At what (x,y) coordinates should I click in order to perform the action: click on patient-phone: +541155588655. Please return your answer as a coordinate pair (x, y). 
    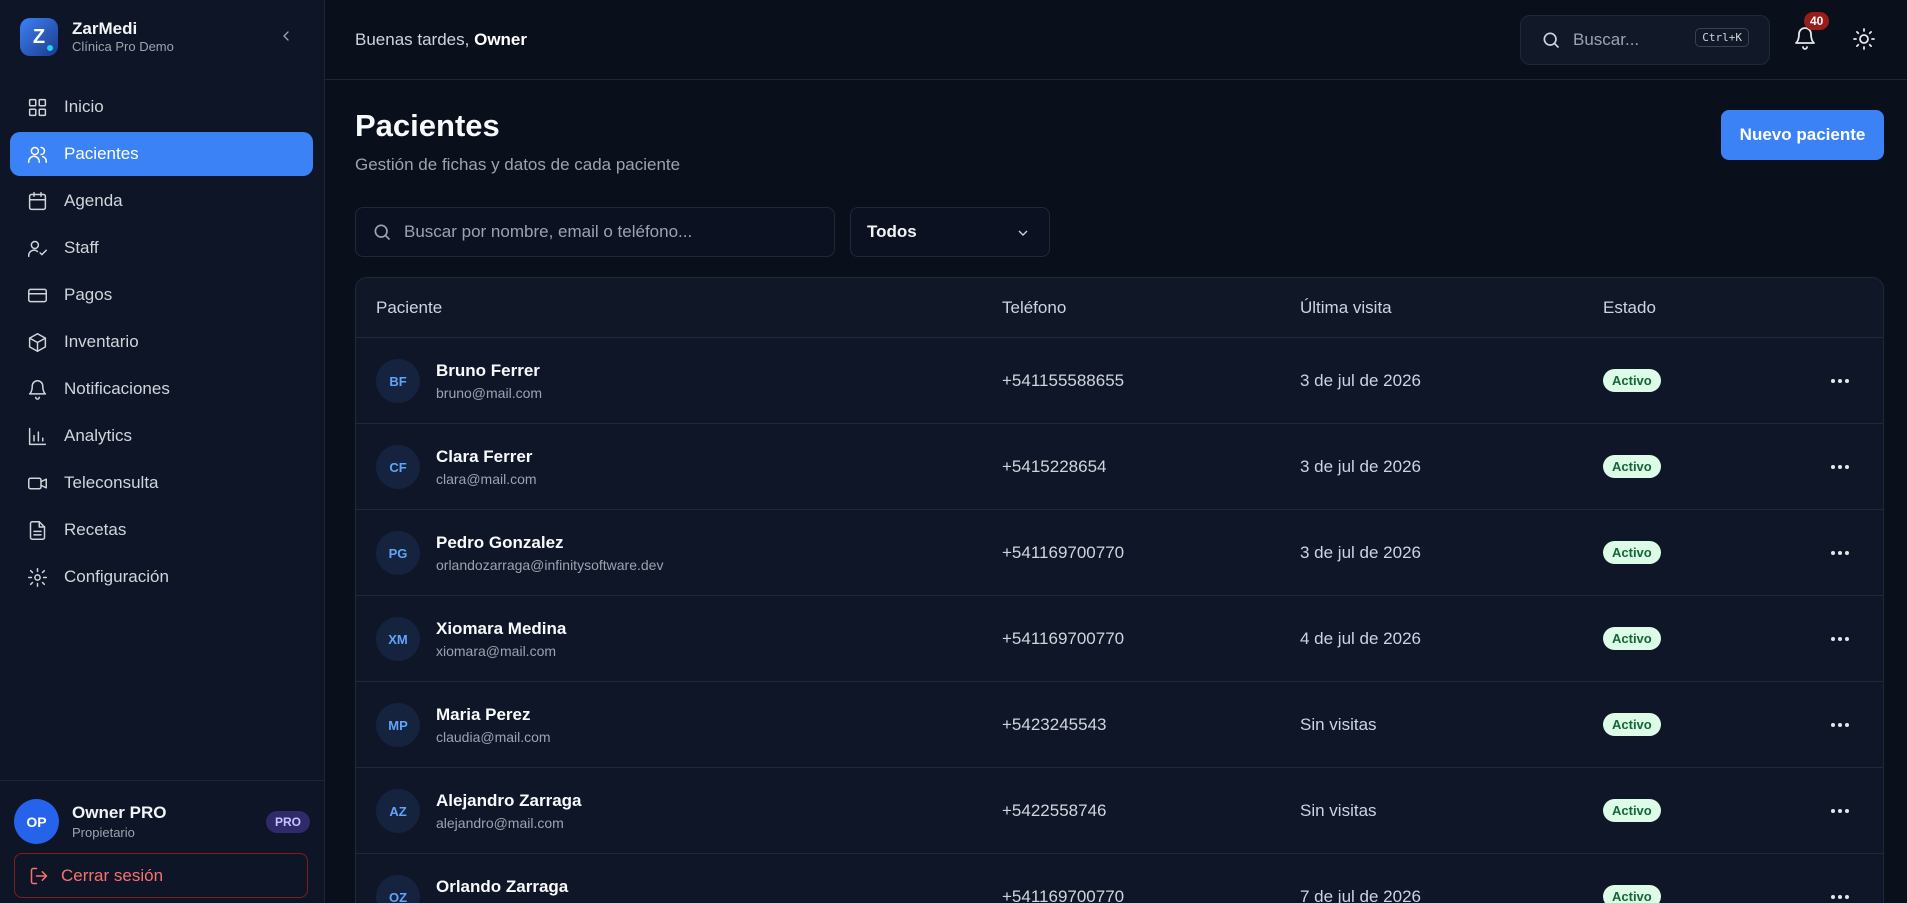
    Looking at the image, I should click on (1063, 380).